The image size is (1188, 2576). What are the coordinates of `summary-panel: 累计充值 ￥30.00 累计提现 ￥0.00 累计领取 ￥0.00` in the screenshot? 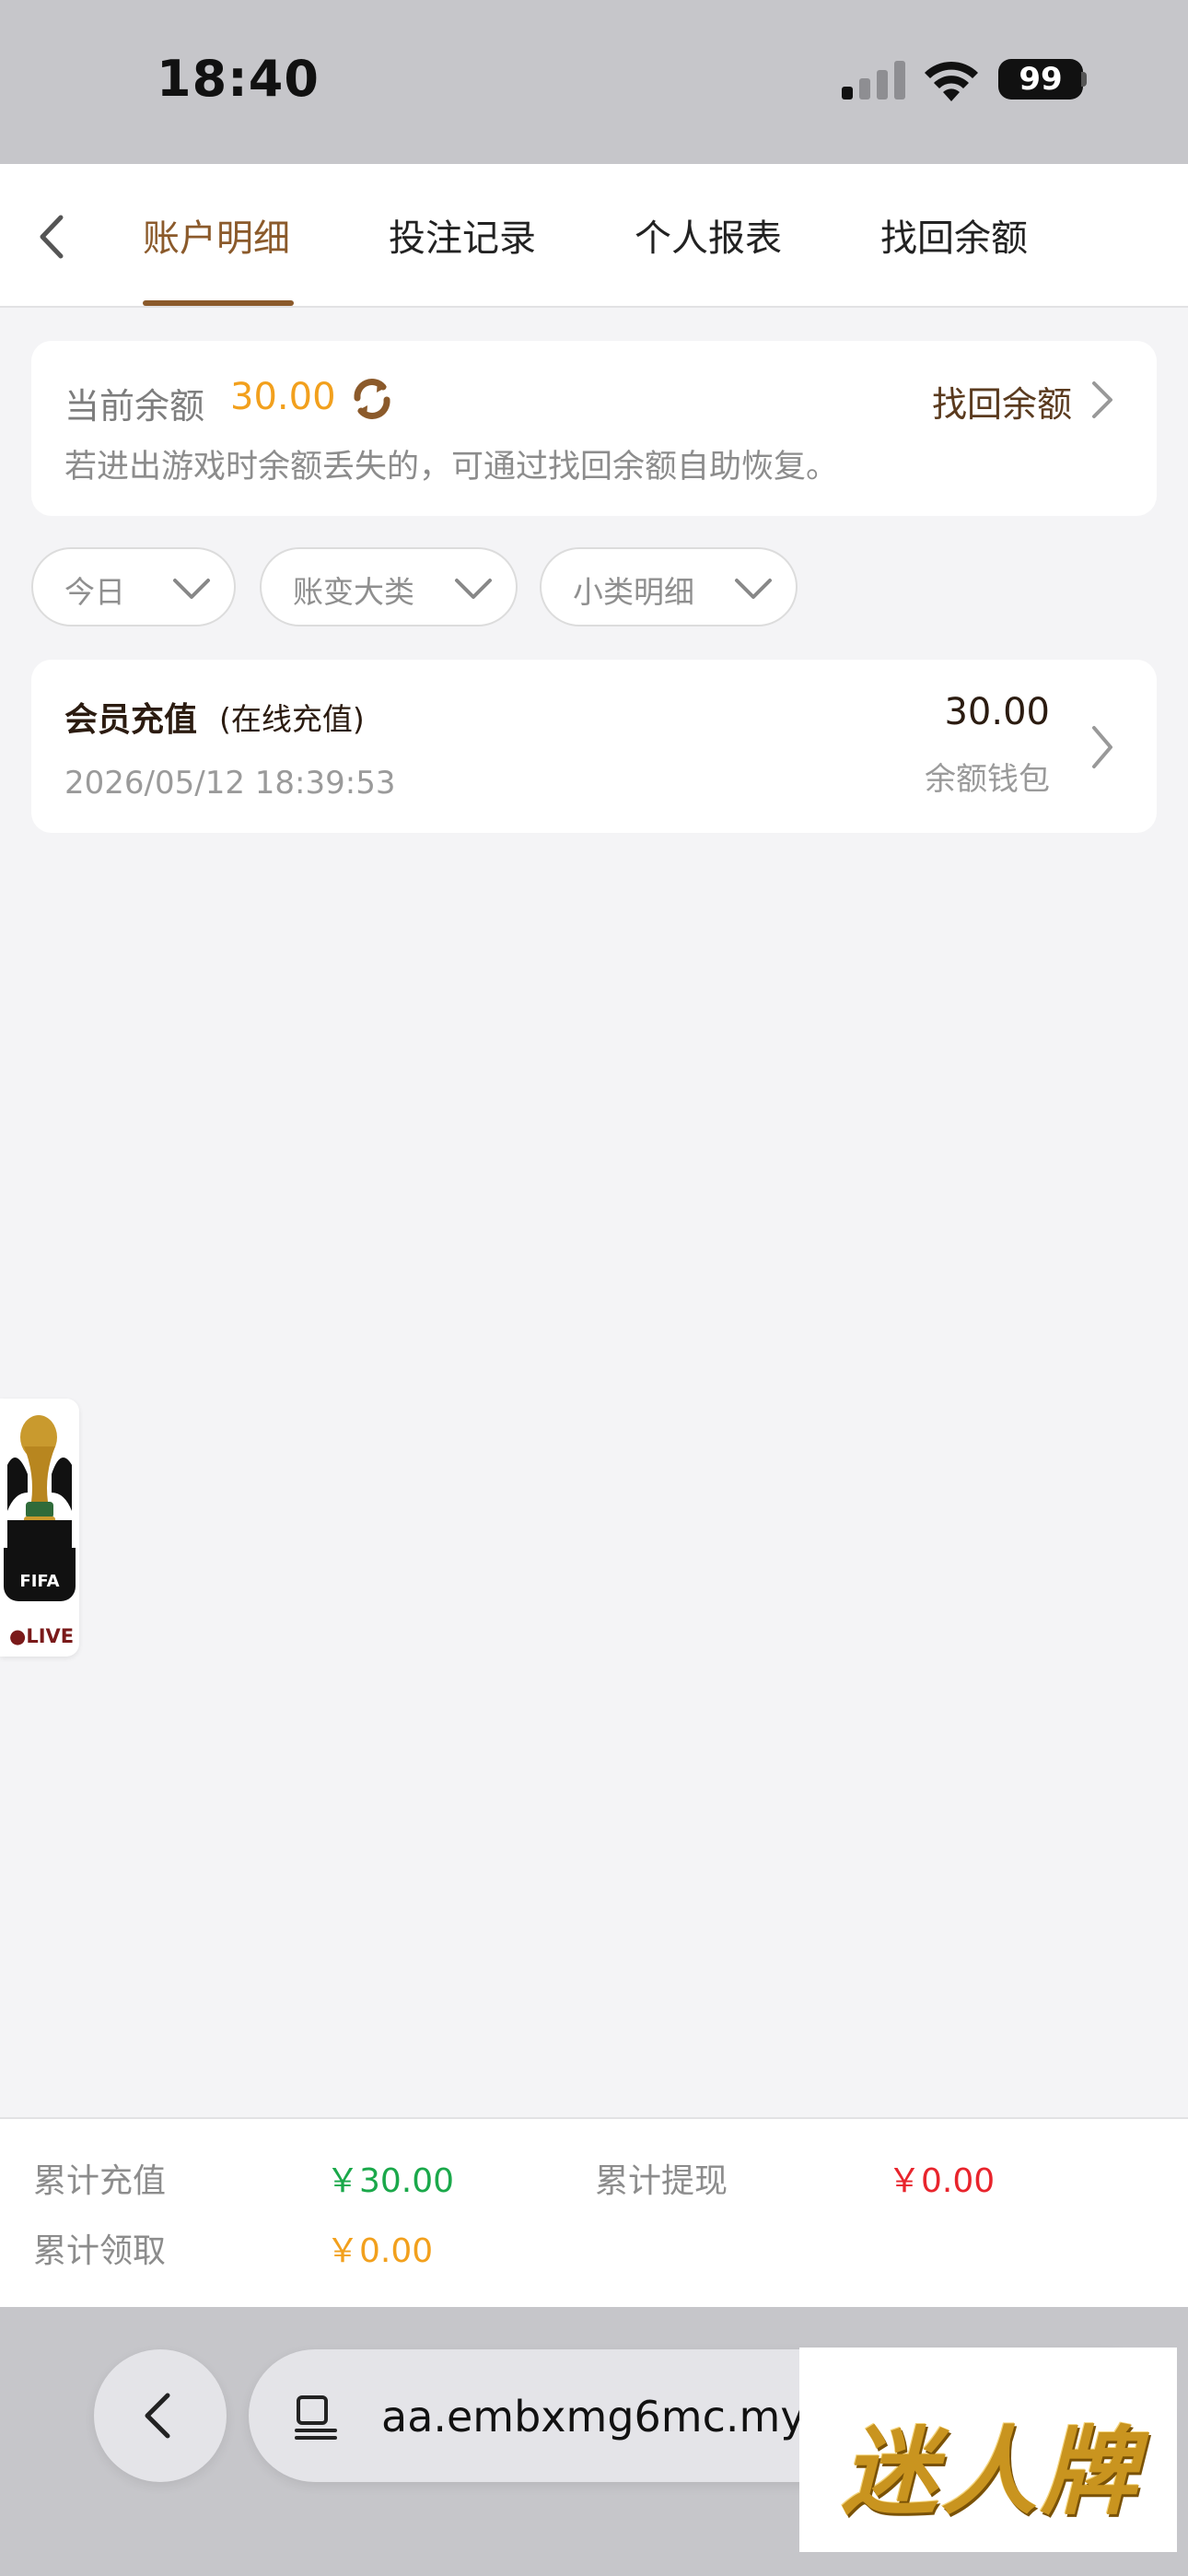 It's located at (594, 2212).